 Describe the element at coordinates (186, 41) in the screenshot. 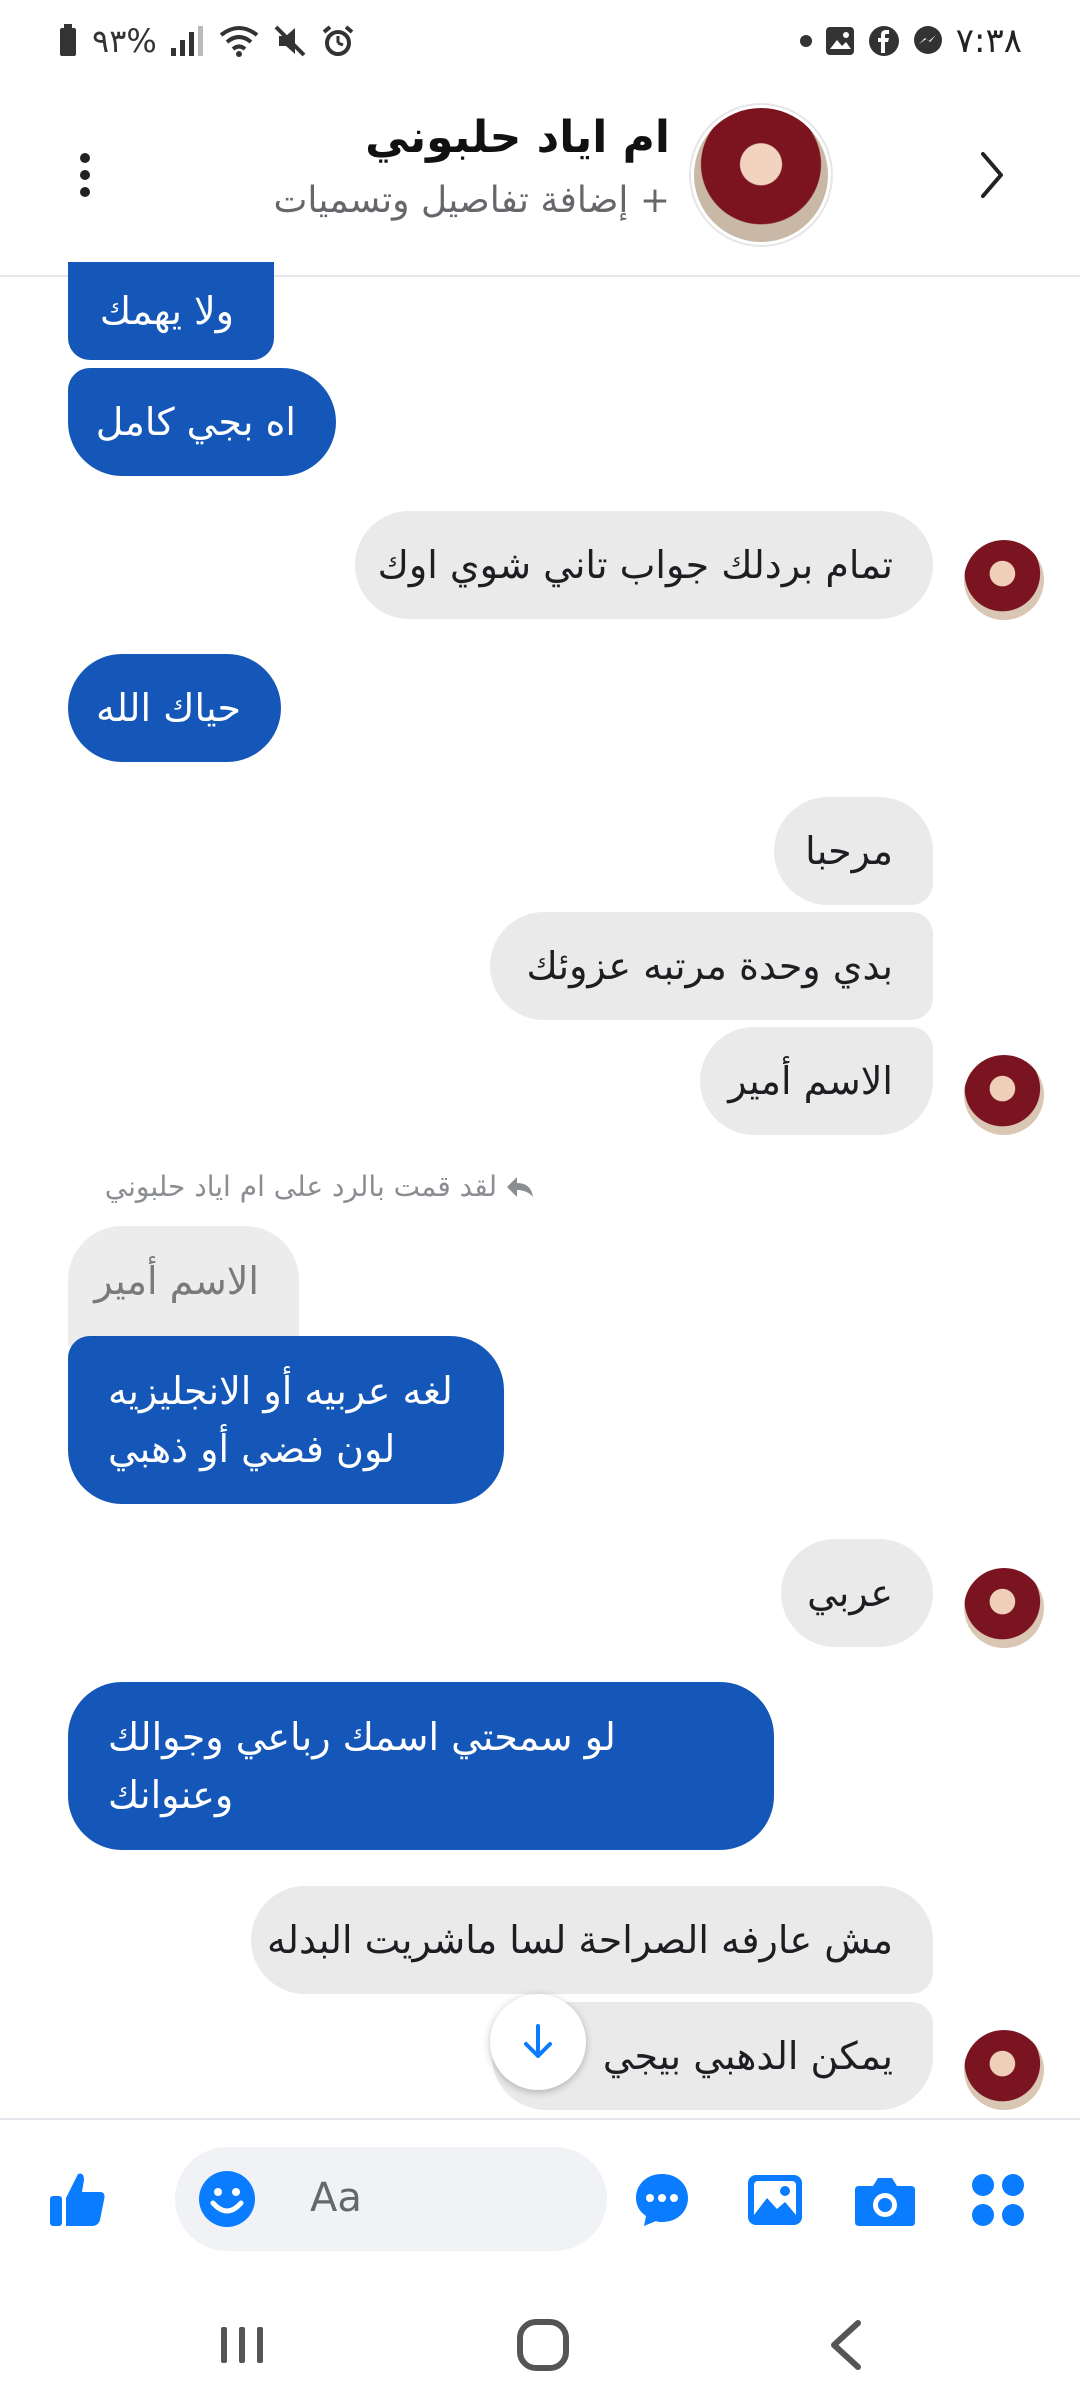

I see `signal-icon` at that location.